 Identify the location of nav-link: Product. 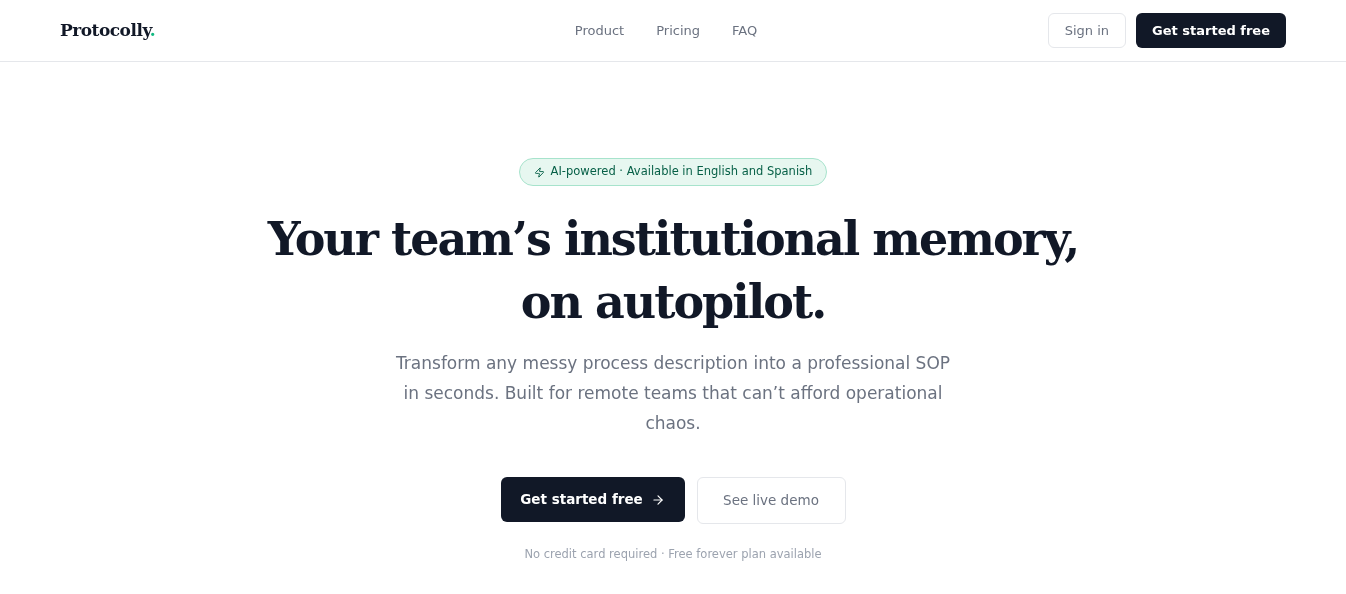
(599, 30).